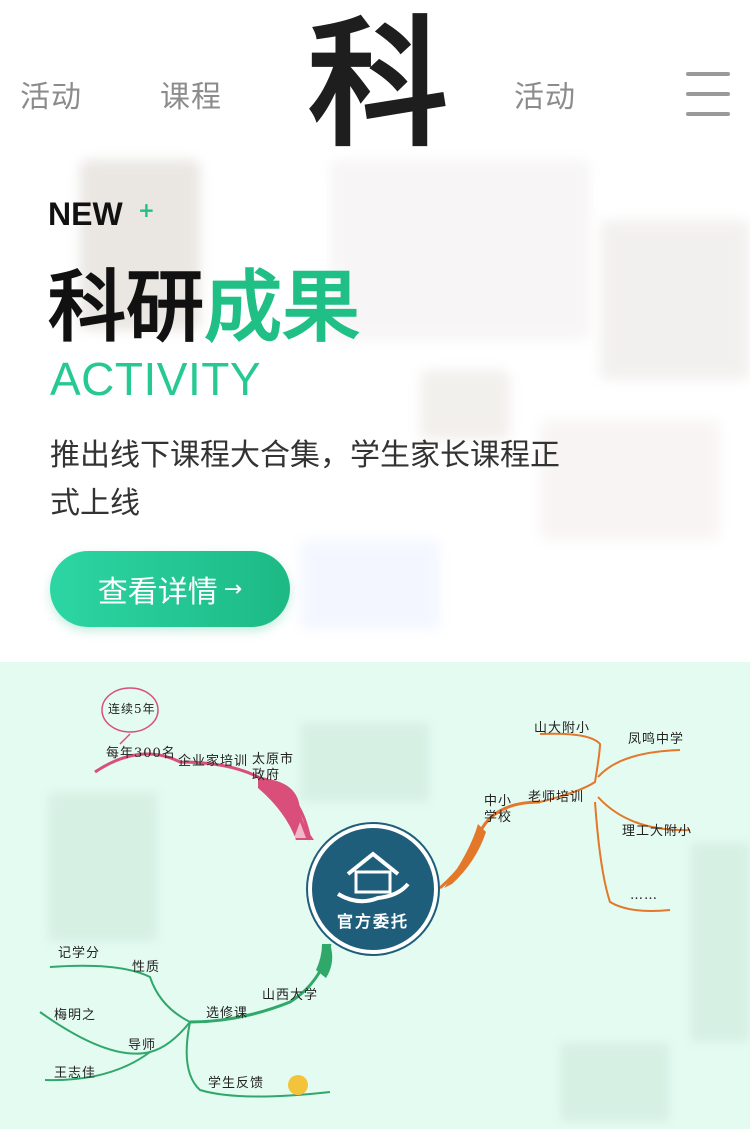 This screenshot has height=1129, width=750. Describe the element at coordinates (498, 809) in the screenshot. I see `label-school: 中小学校` at that location.